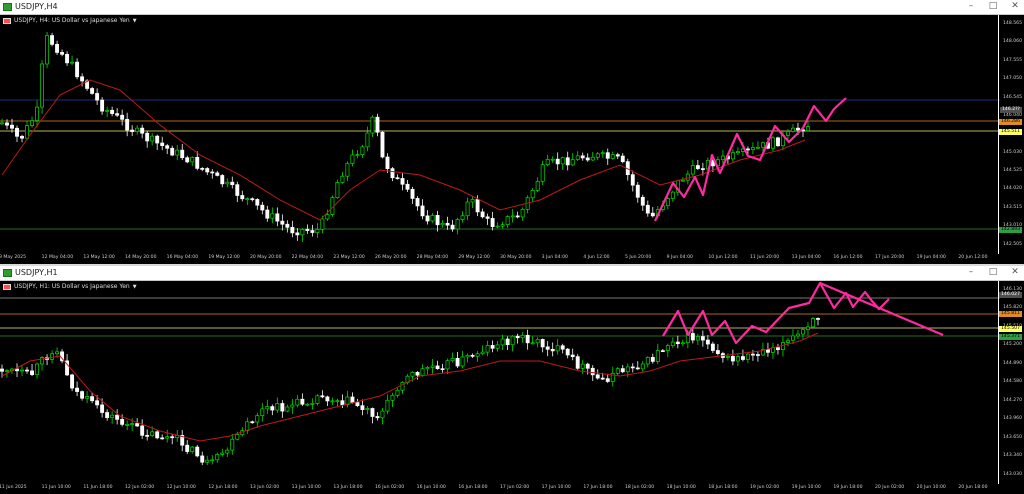 This screenshot has height=494, width=1024. I want to click on price-level-tag: 145.811, so click(1010, 314).